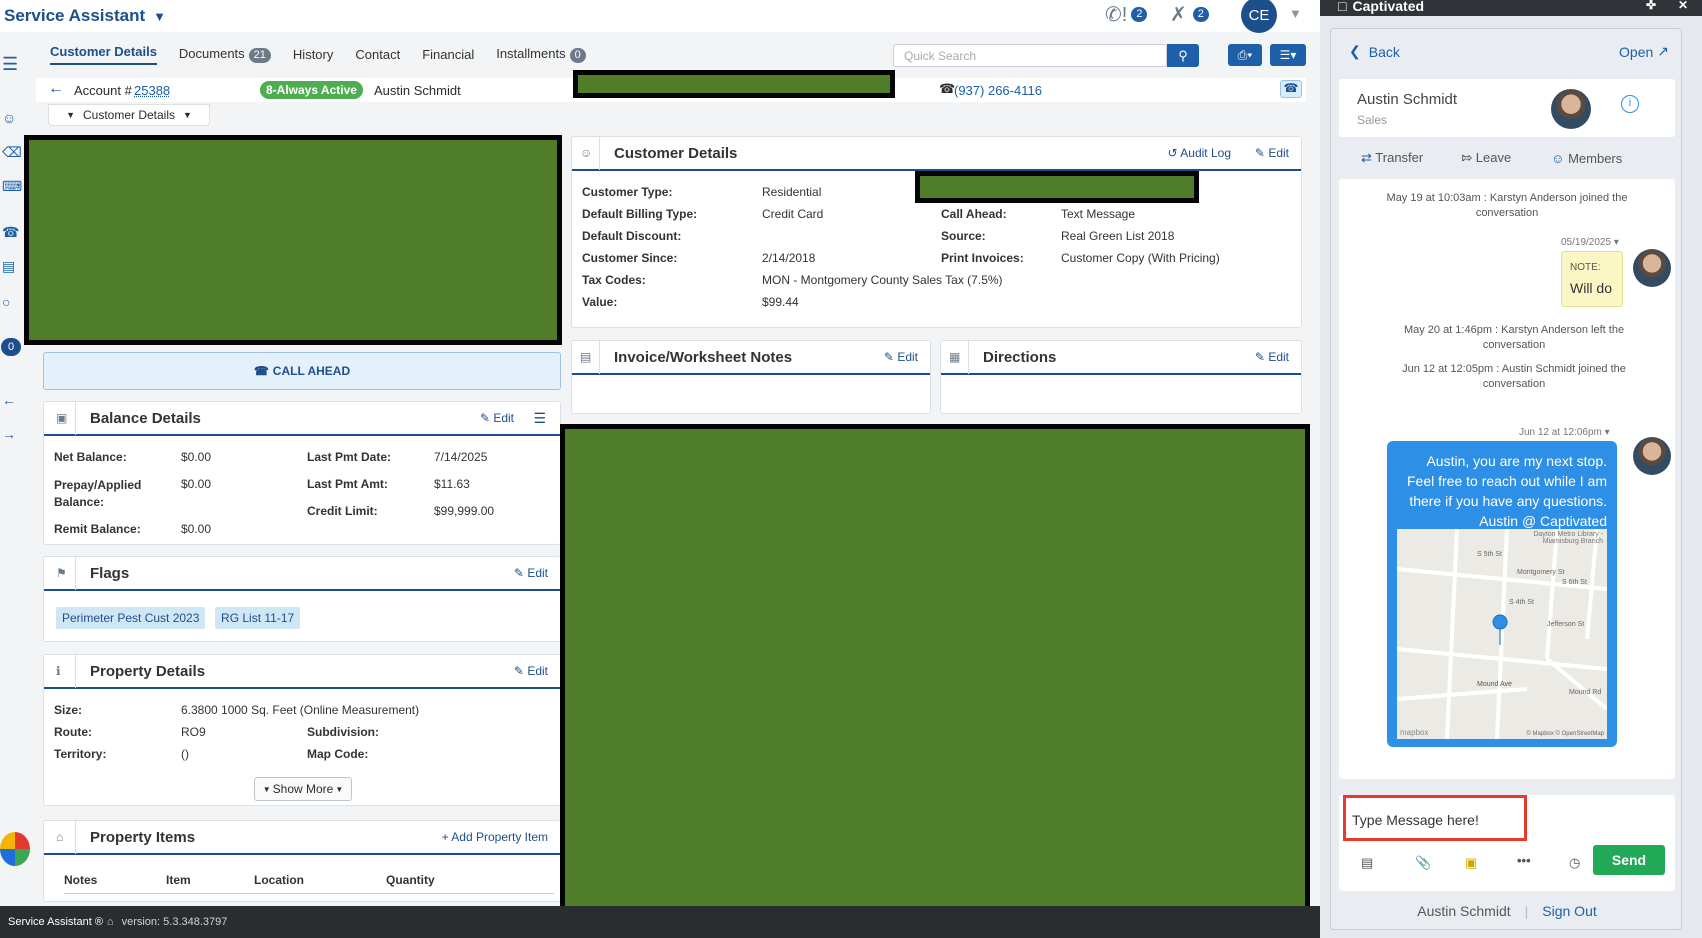 The height and width of the screenshot is (938, 1702). I want to click on calls-indicator: ✆! 2, so click(1126, 14).